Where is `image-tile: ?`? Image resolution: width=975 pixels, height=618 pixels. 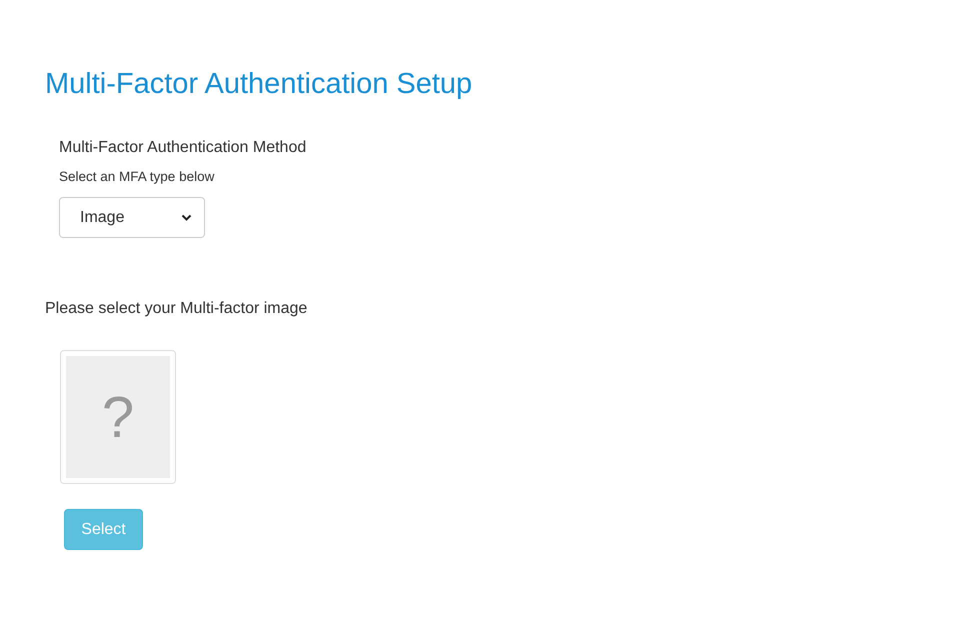
image-tile: ? is located at coordinates (118, 417).